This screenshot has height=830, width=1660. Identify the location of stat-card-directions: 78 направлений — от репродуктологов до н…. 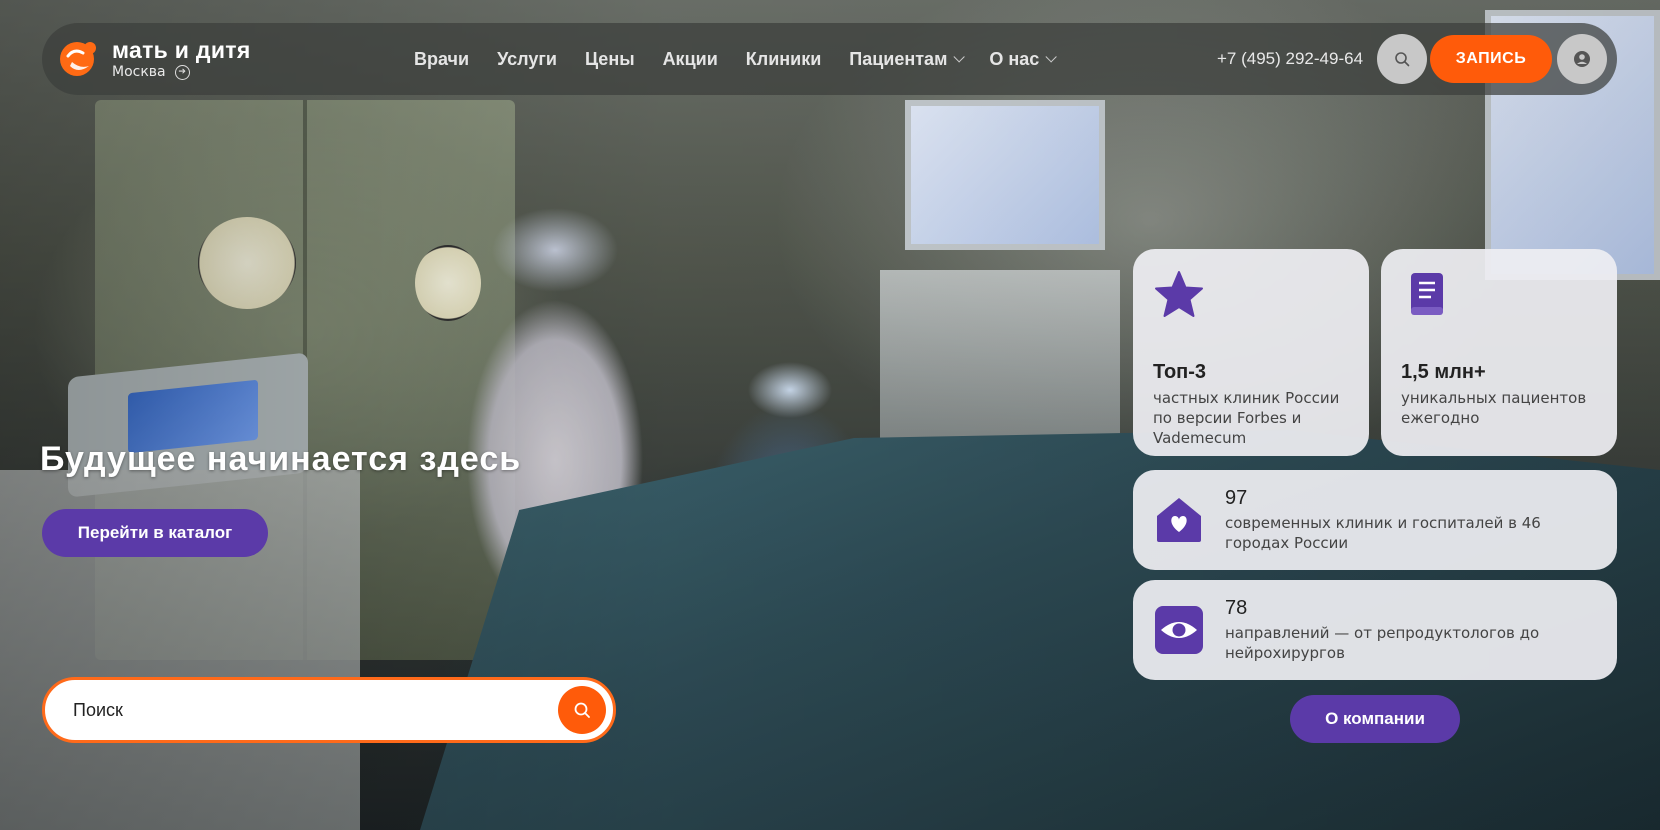
(1375, 630).